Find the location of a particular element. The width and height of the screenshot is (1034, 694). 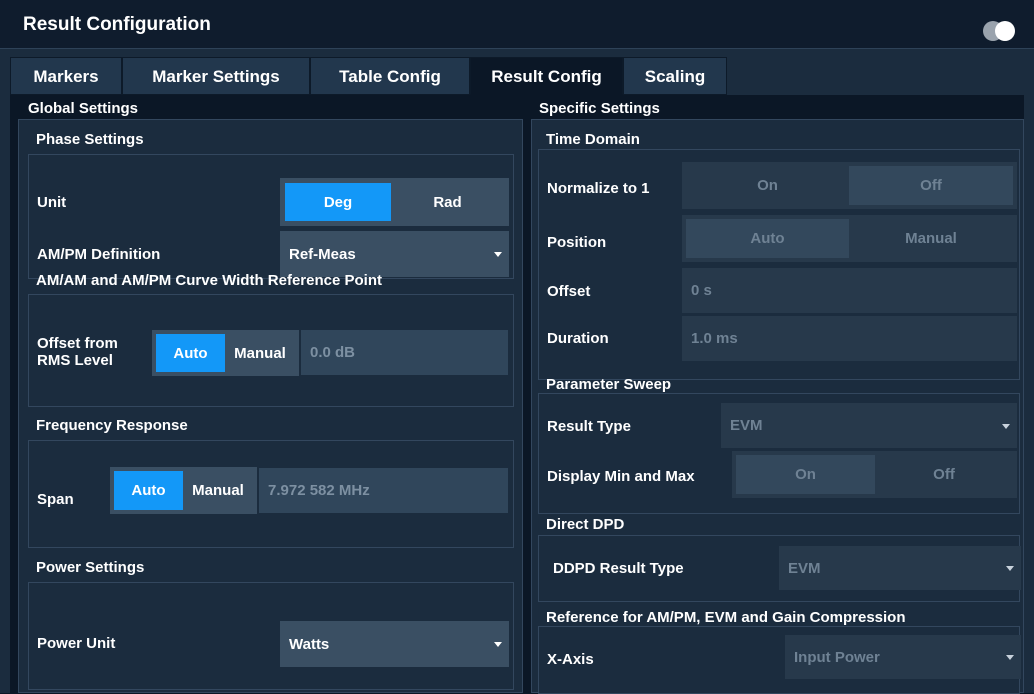

normalize-label: Normalize to 1 is located at coordinates (598, 188).